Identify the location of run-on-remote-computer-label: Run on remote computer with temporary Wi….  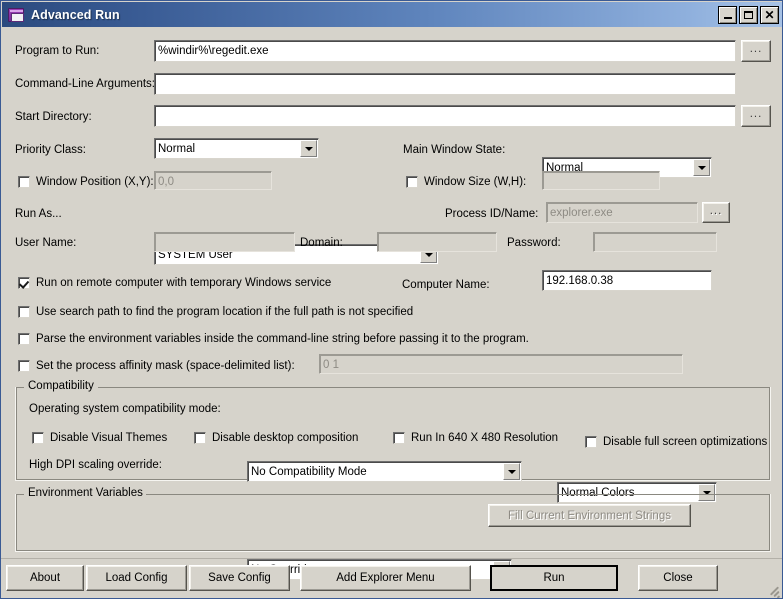
(184, 283).